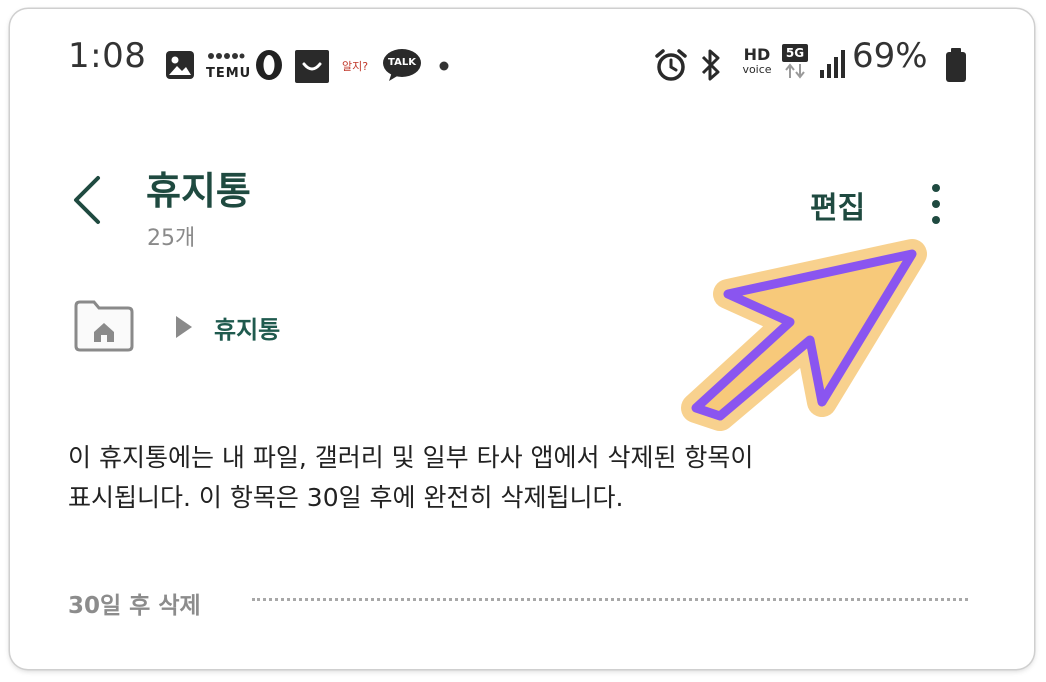 This screenshot has height=682, width=1046. I want to click on temu-notification-icon: TEMU, so click(229, 65).